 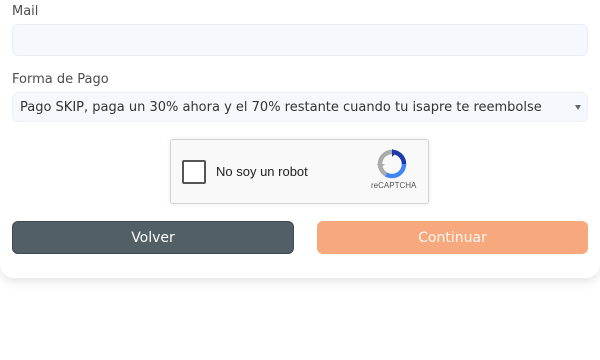 I want to click on continue-button: Continuar, so click(x=452, y=237).